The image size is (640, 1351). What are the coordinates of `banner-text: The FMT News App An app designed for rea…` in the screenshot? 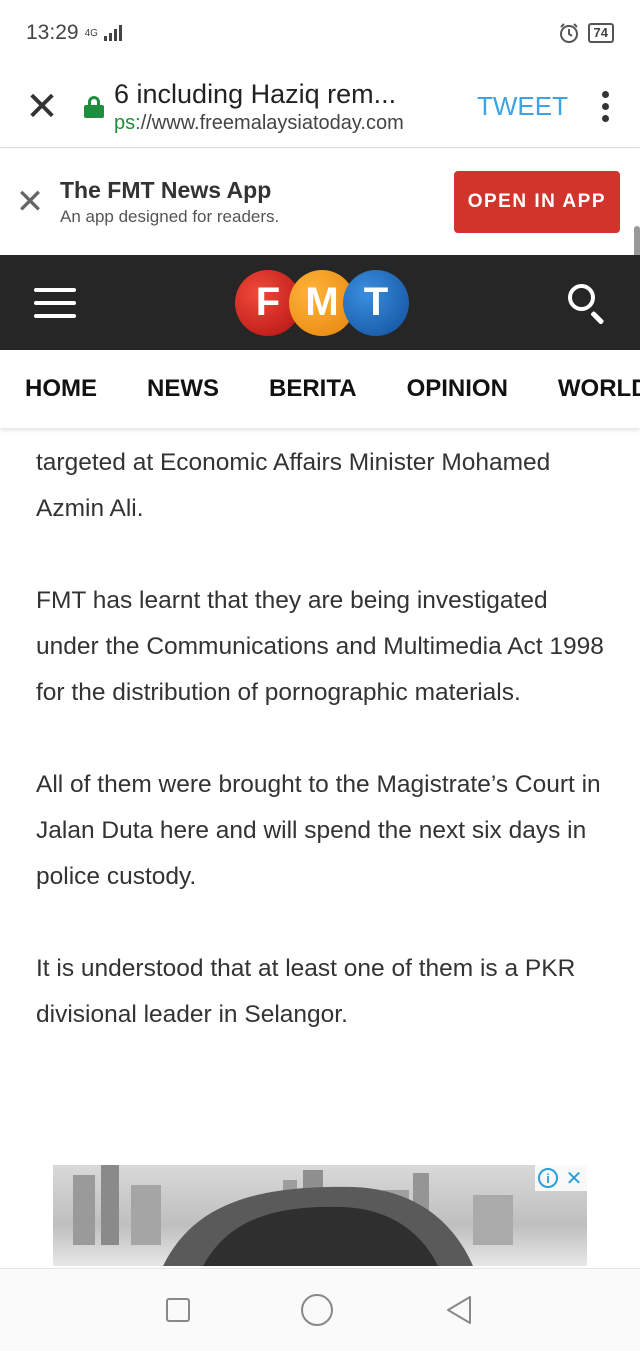 It's located at (257, 202).